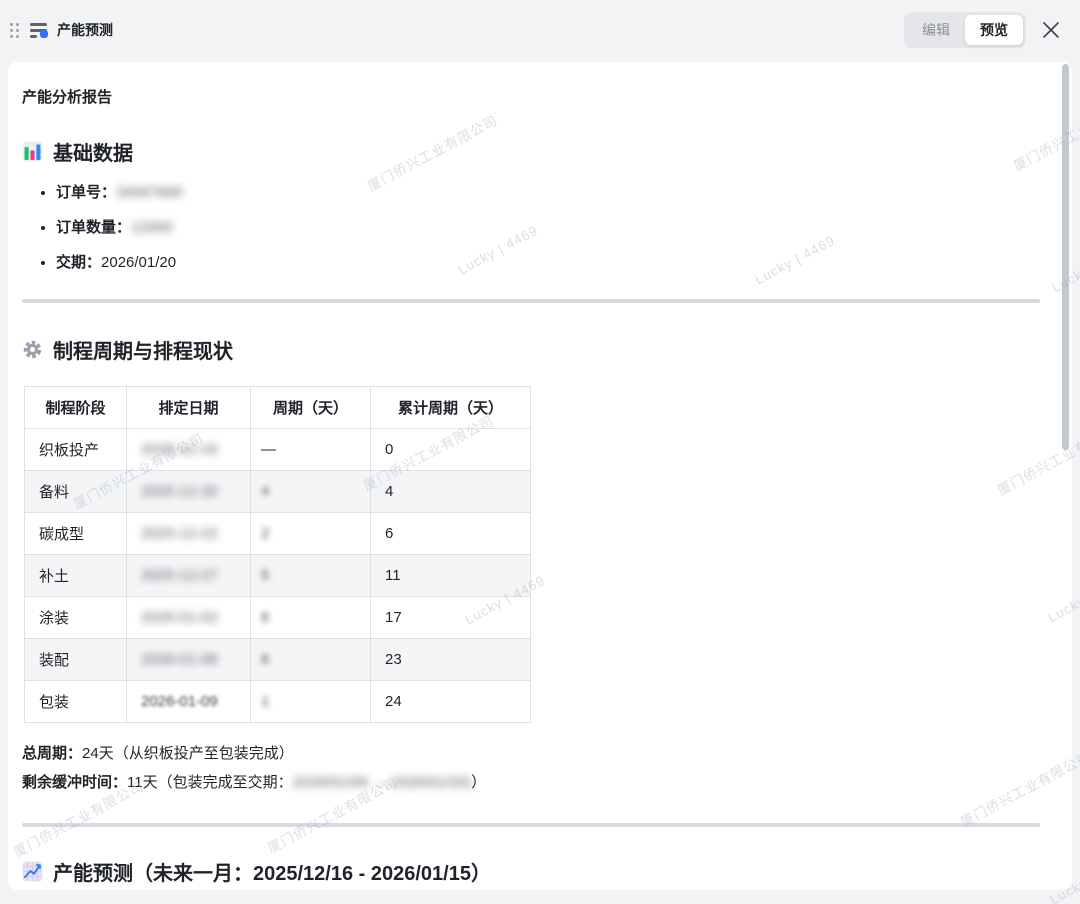  What do you see at coordinates (32, 151) in the screenshot?
I see `bar-chart-icon` at bounding box center [32, 151].